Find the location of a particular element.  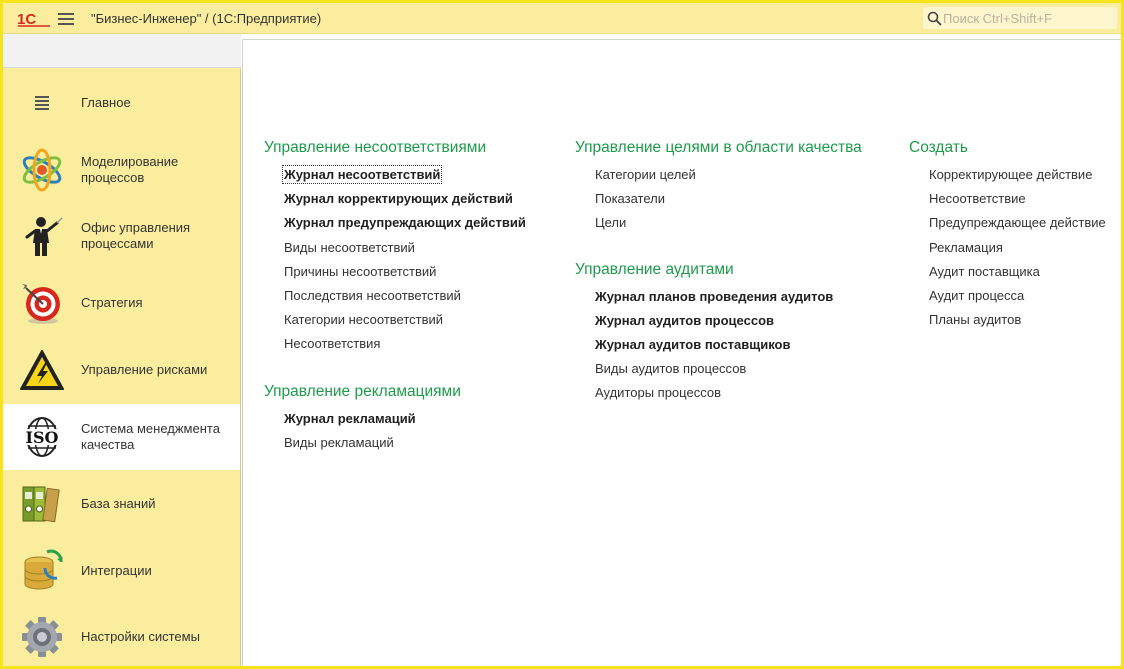

sidebar-item-risk-management: Управление рисками is located at coordinates (121, 370).